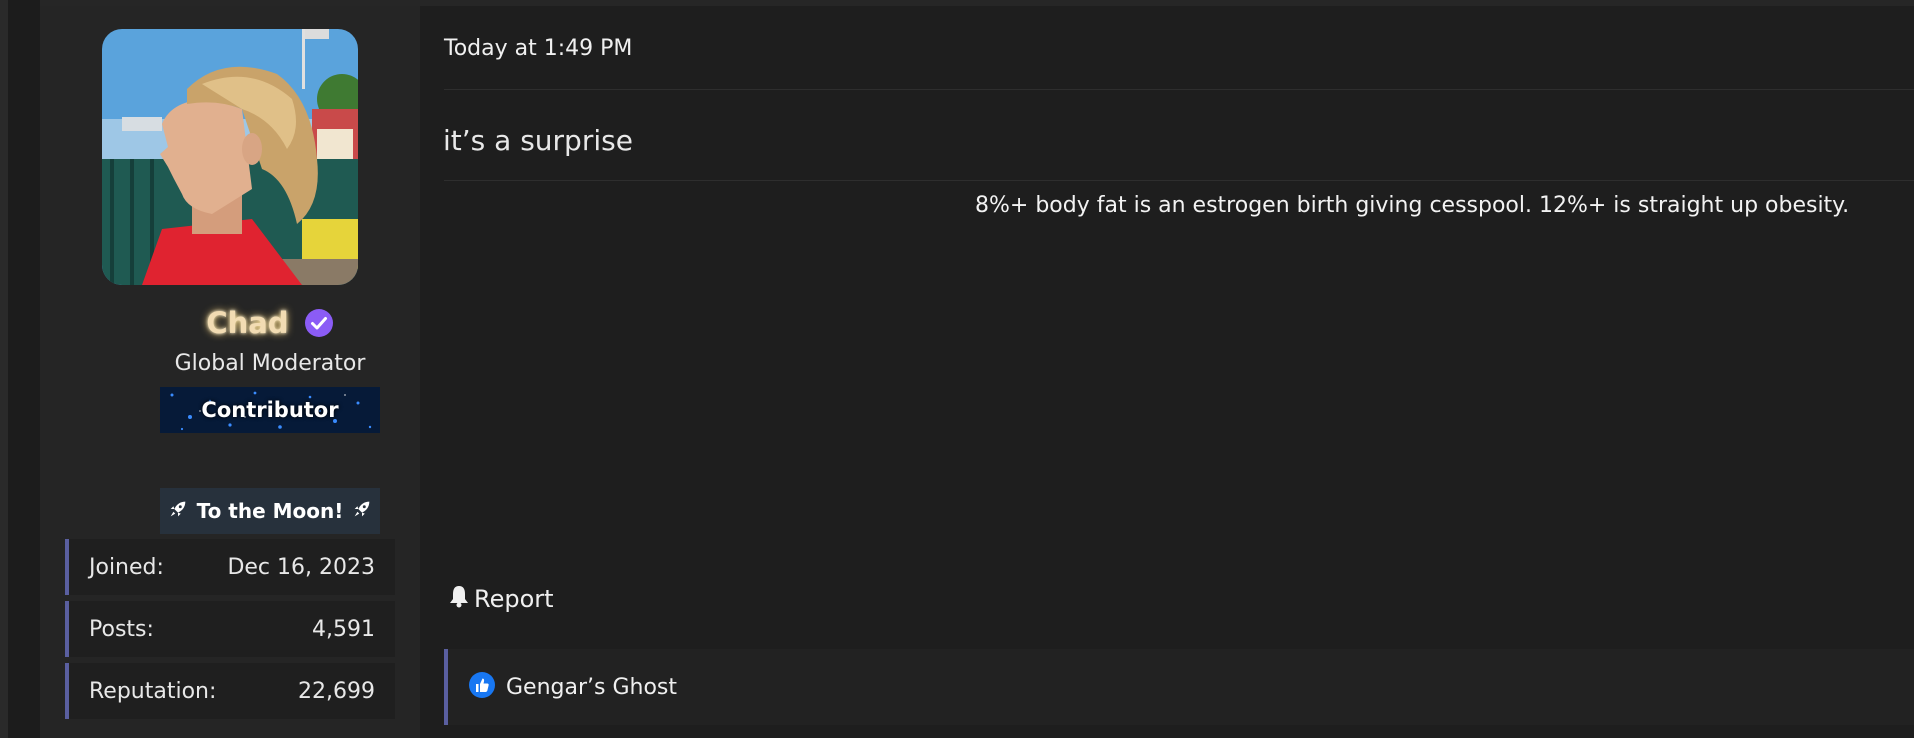  What do you see at coordinates (1179, 89) in the screenshot?
I see `divider` at bounding box center [1179, 89].